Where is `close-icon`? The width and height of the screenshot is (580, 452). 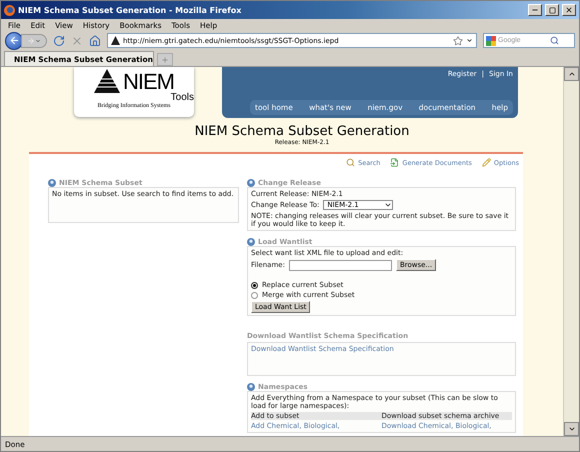 close-icon is located at coordinates (569, 10).